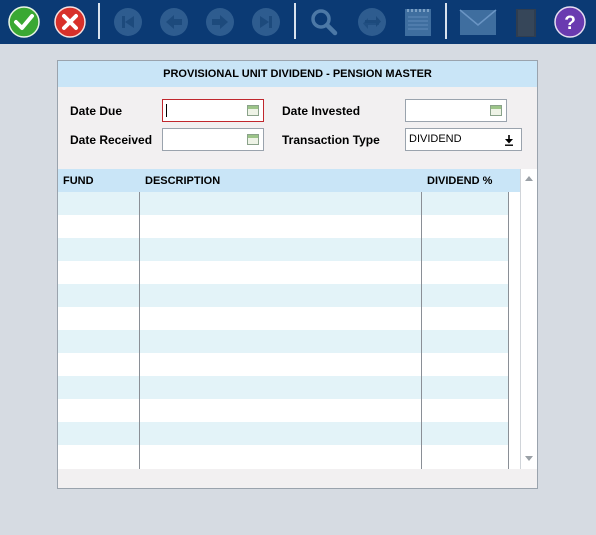 The height and width of the screenshot is (535, 596). Describe the element at coordinates (529, 458) in the screenshot. I see `scroll-down-icon` at that location.